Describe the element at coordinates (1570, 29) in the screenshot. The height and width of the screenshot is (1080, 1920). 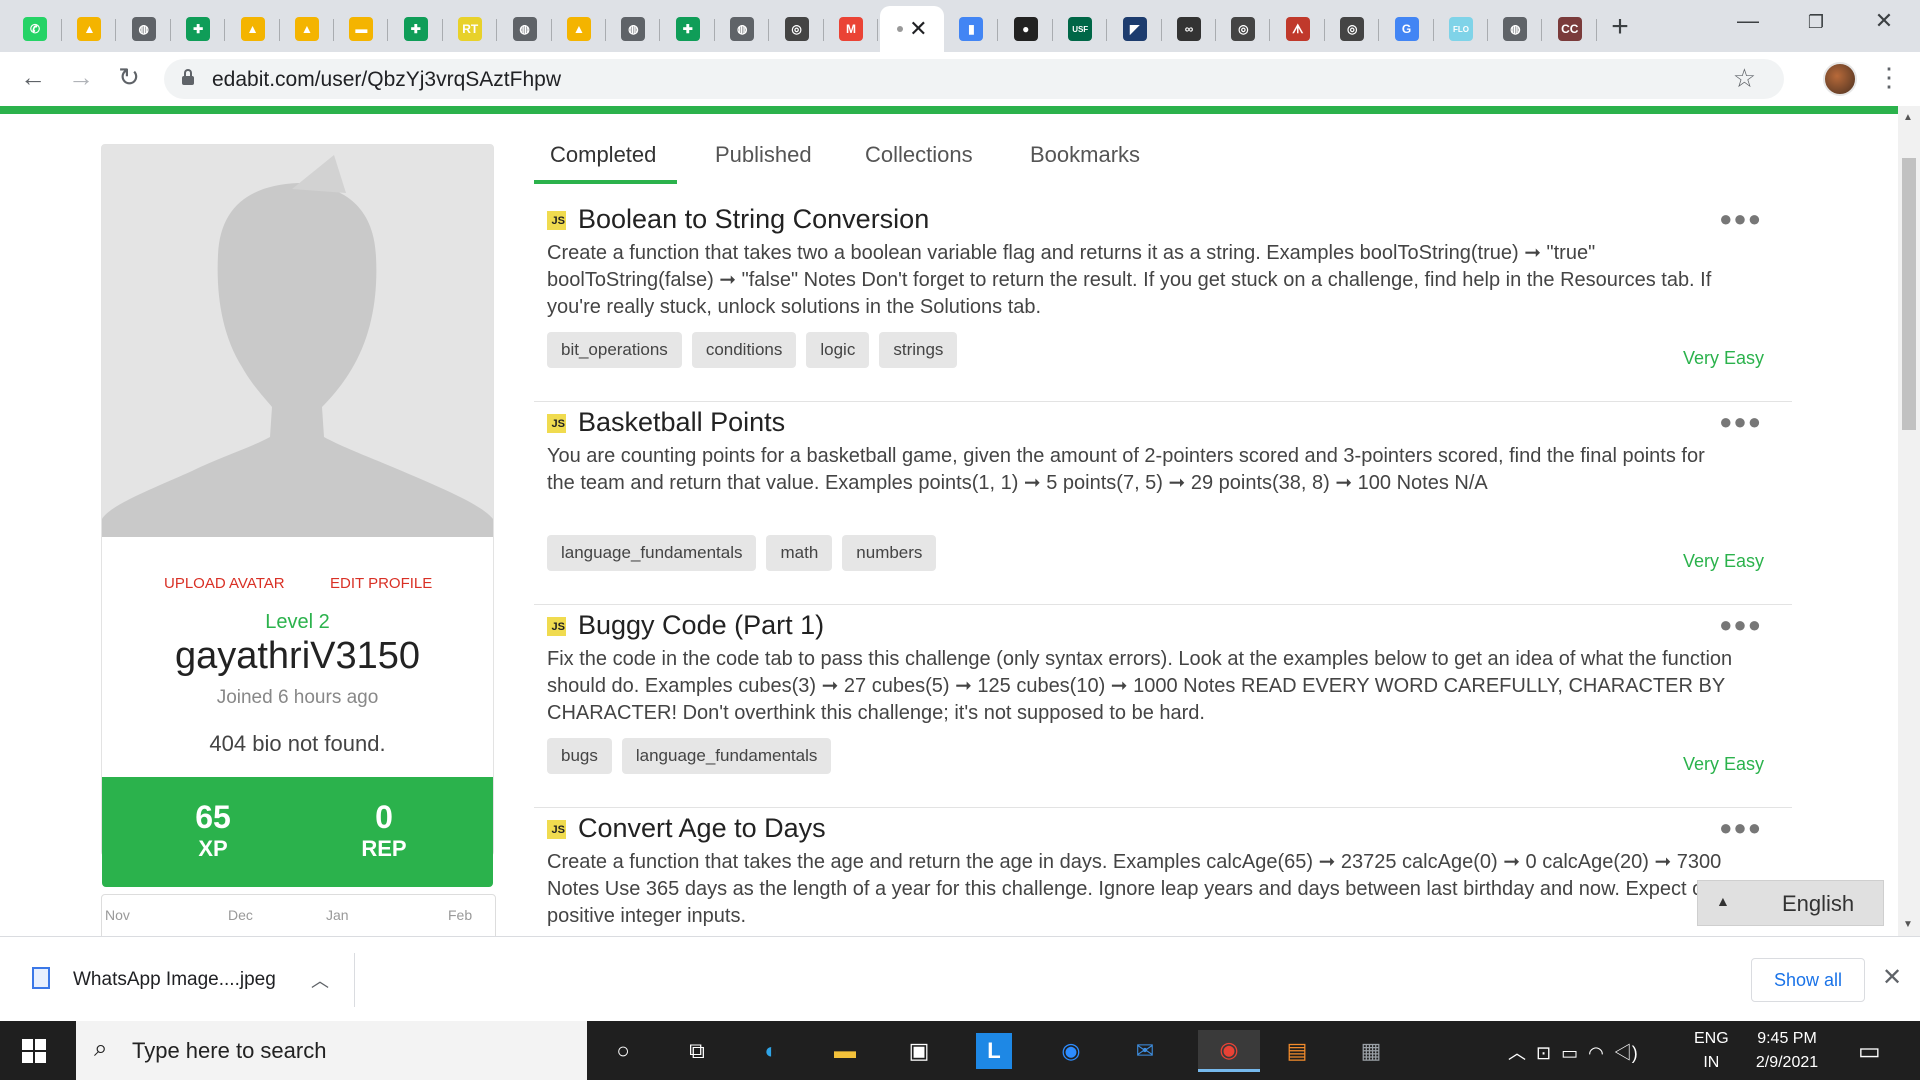
I see `browser-tab: CC` at that location.